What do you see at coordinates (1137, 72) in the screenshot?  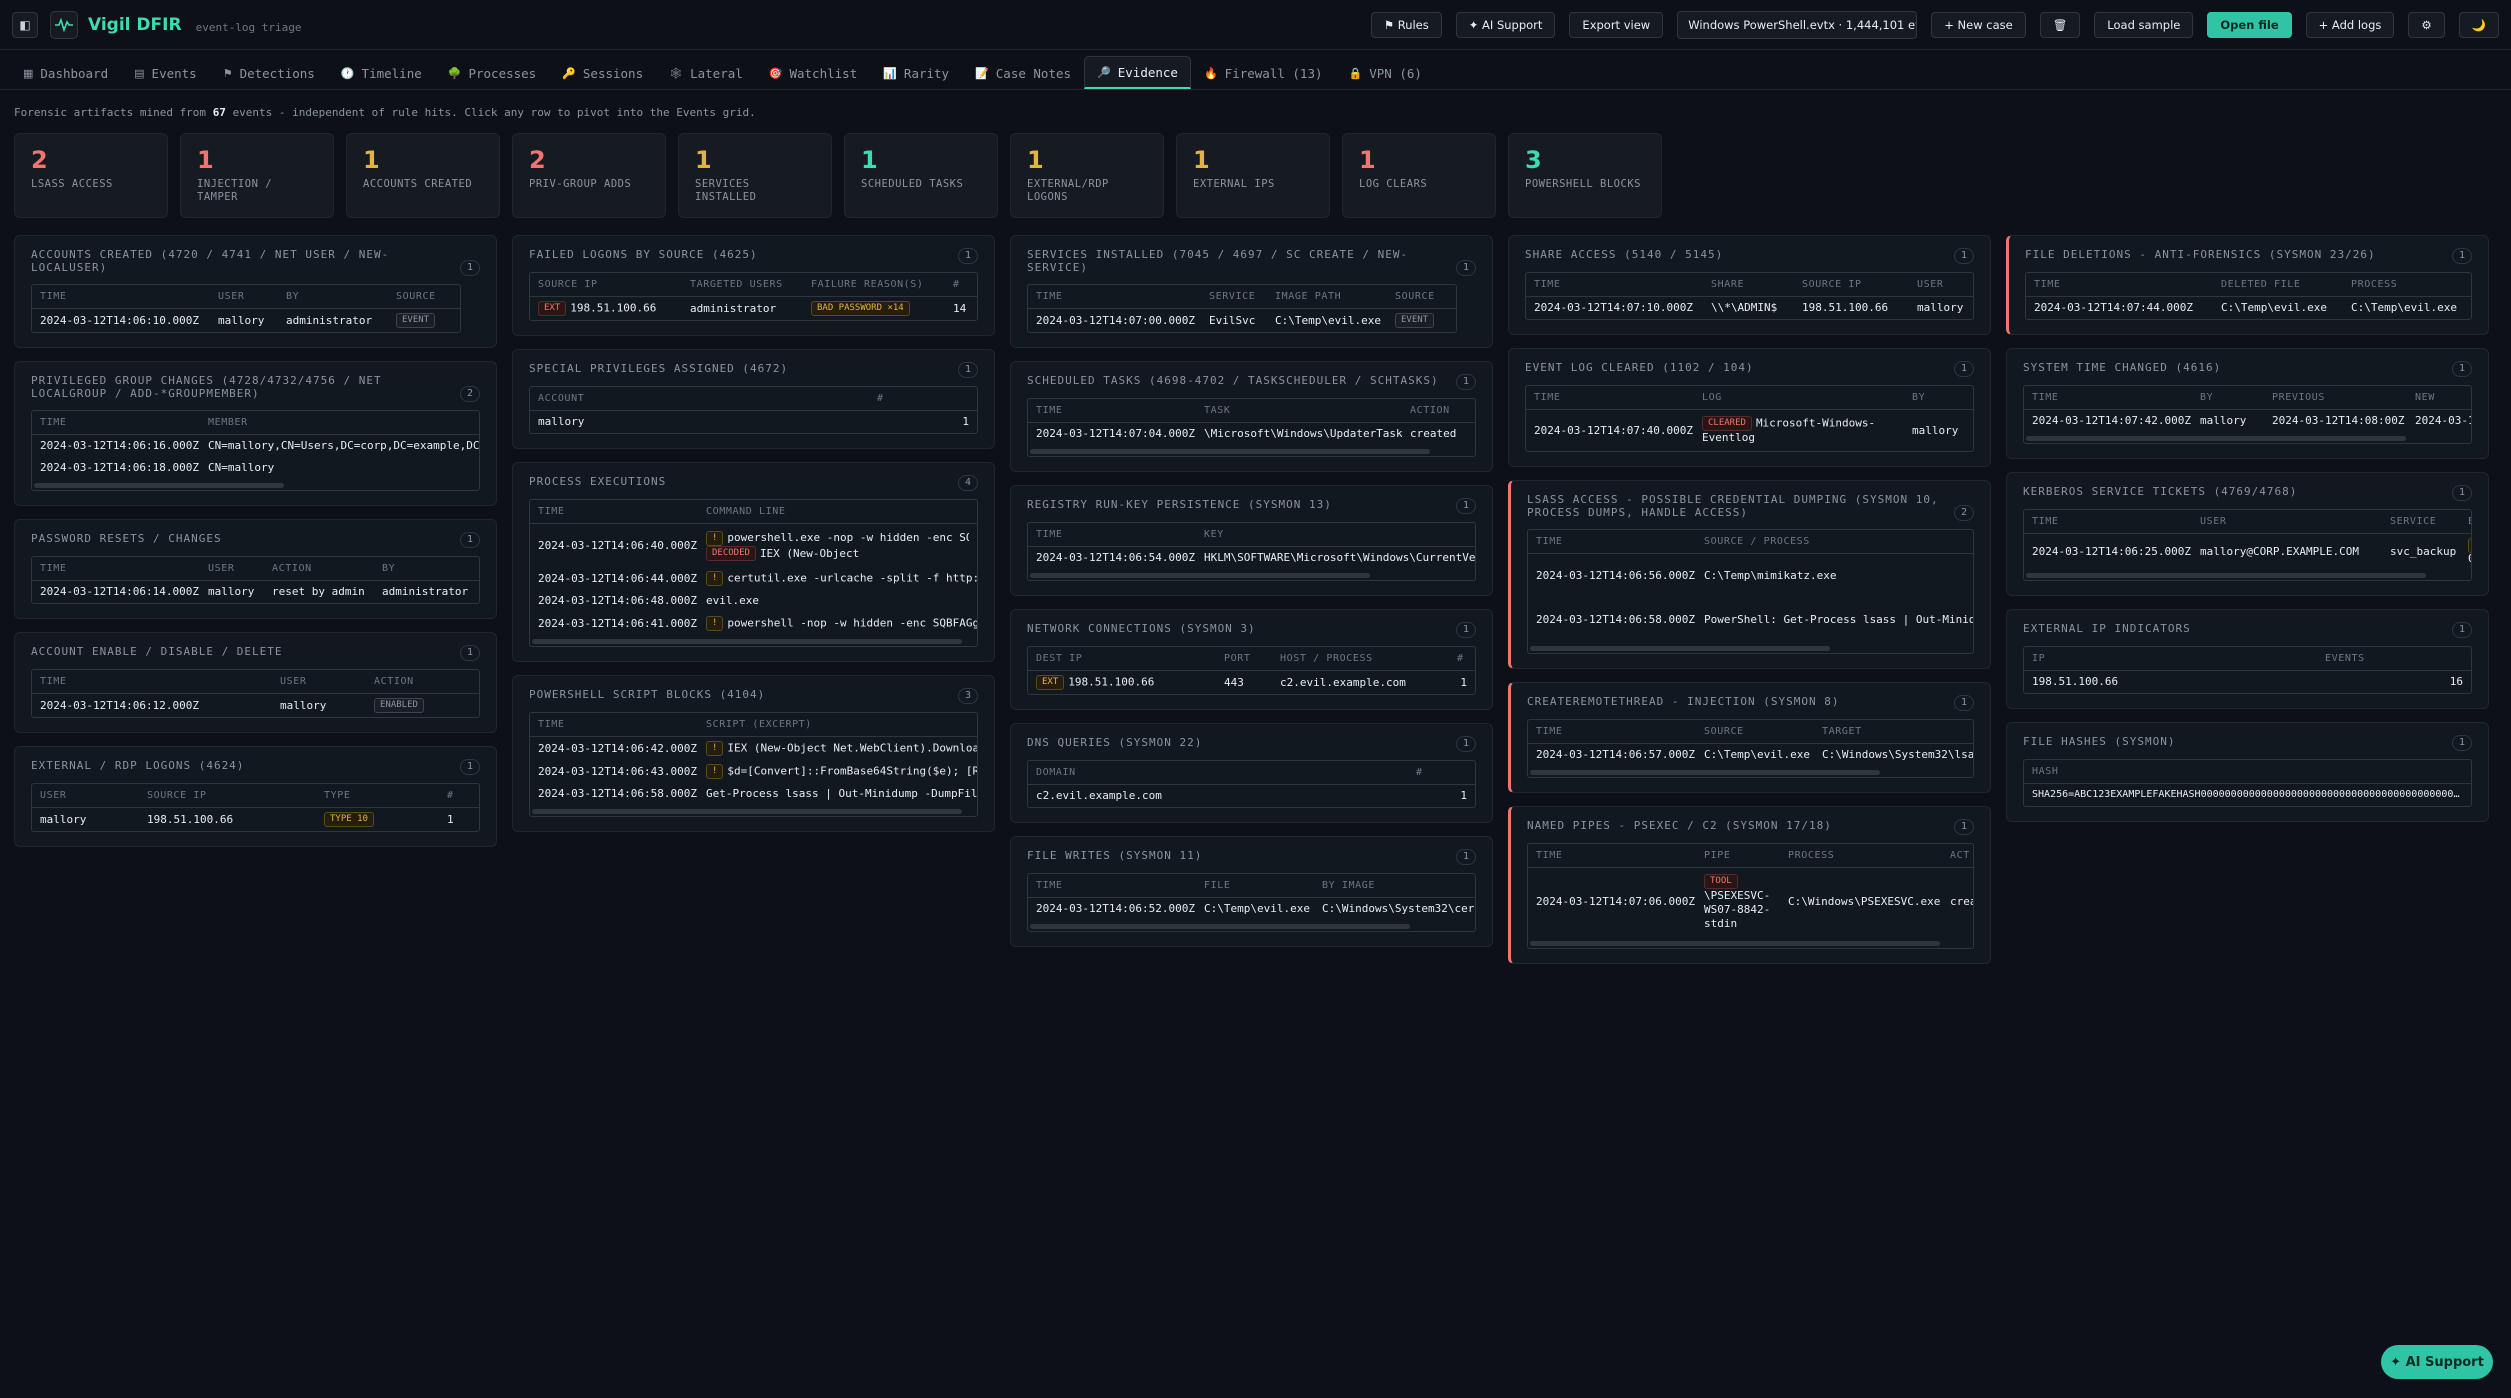 I see `tab-evidence: 🔎 Evidence` at bounding box center [1137, 72].